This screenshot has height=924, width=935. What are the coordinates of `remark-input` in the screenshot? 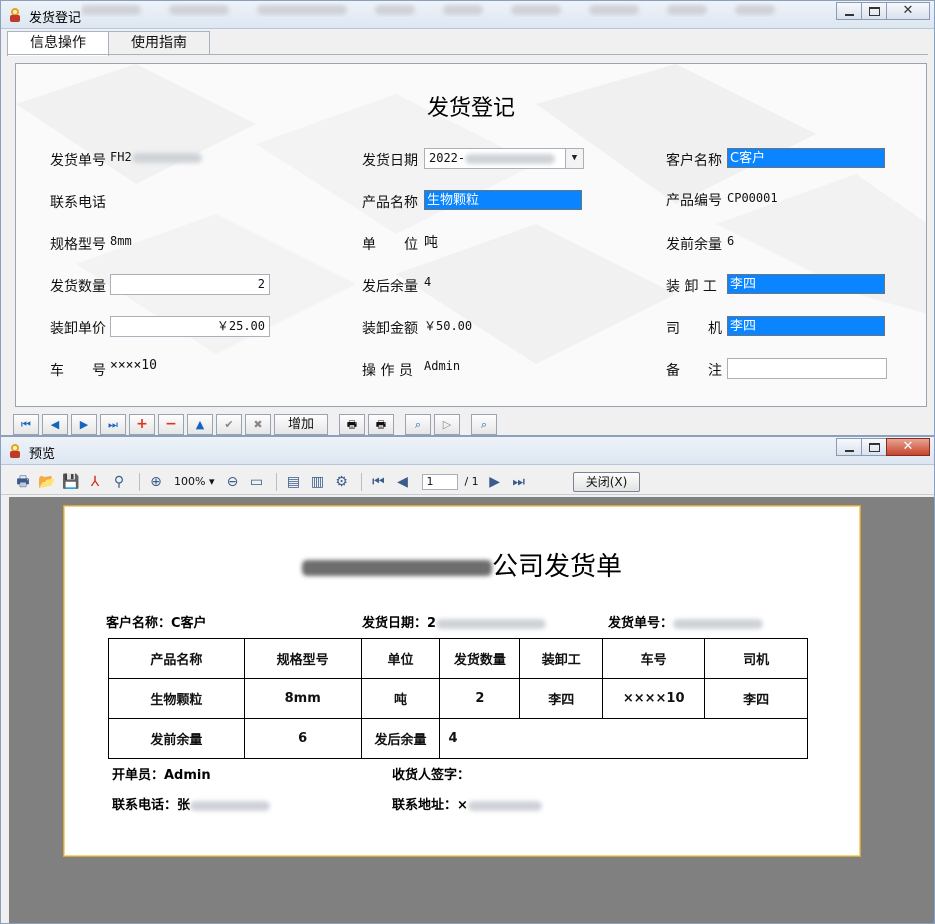 It's located at (807, 368).